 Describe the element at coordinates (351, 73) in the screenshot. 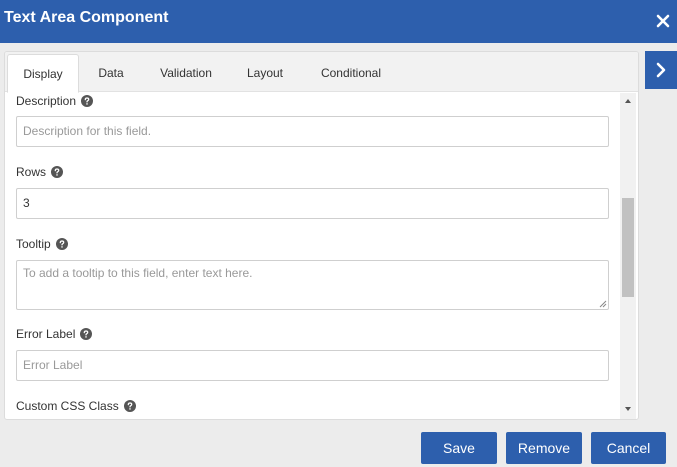

I see `tab-conditional: Conditional` at that location.